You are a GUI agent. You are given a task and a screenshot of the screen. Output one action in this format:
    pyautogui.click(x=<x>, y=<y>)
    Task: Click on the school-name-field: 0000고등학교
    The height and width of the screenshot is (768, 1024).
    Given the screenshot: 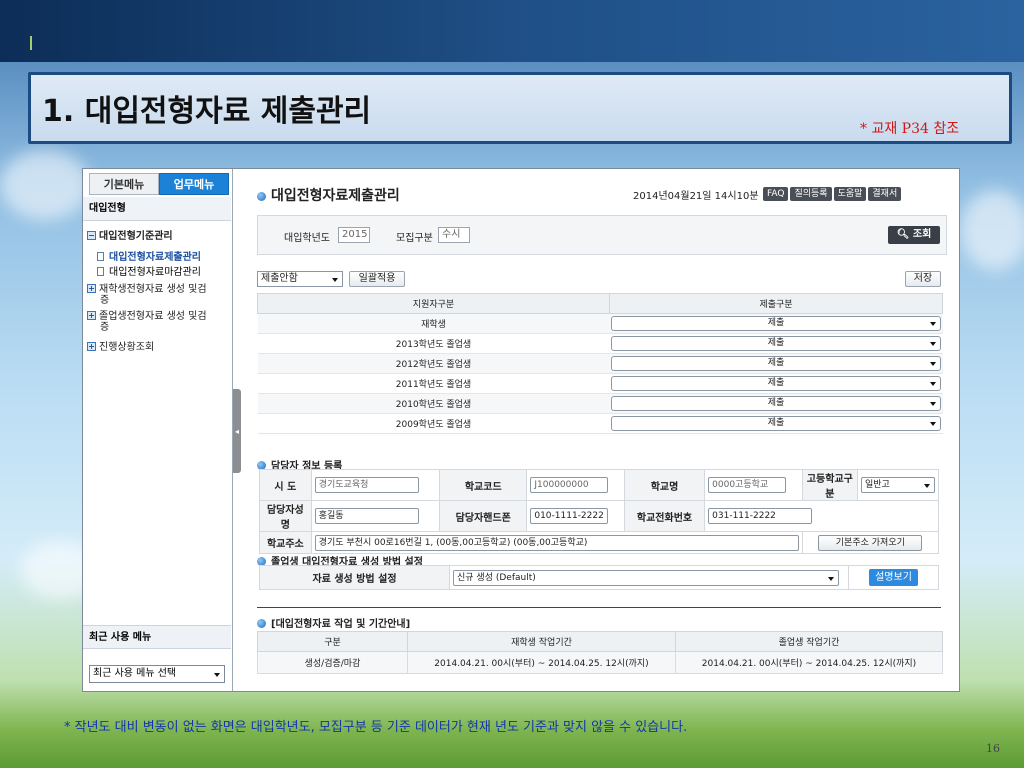 What is the action you would take?
    pyautogui.click(x=747, y=485)
    